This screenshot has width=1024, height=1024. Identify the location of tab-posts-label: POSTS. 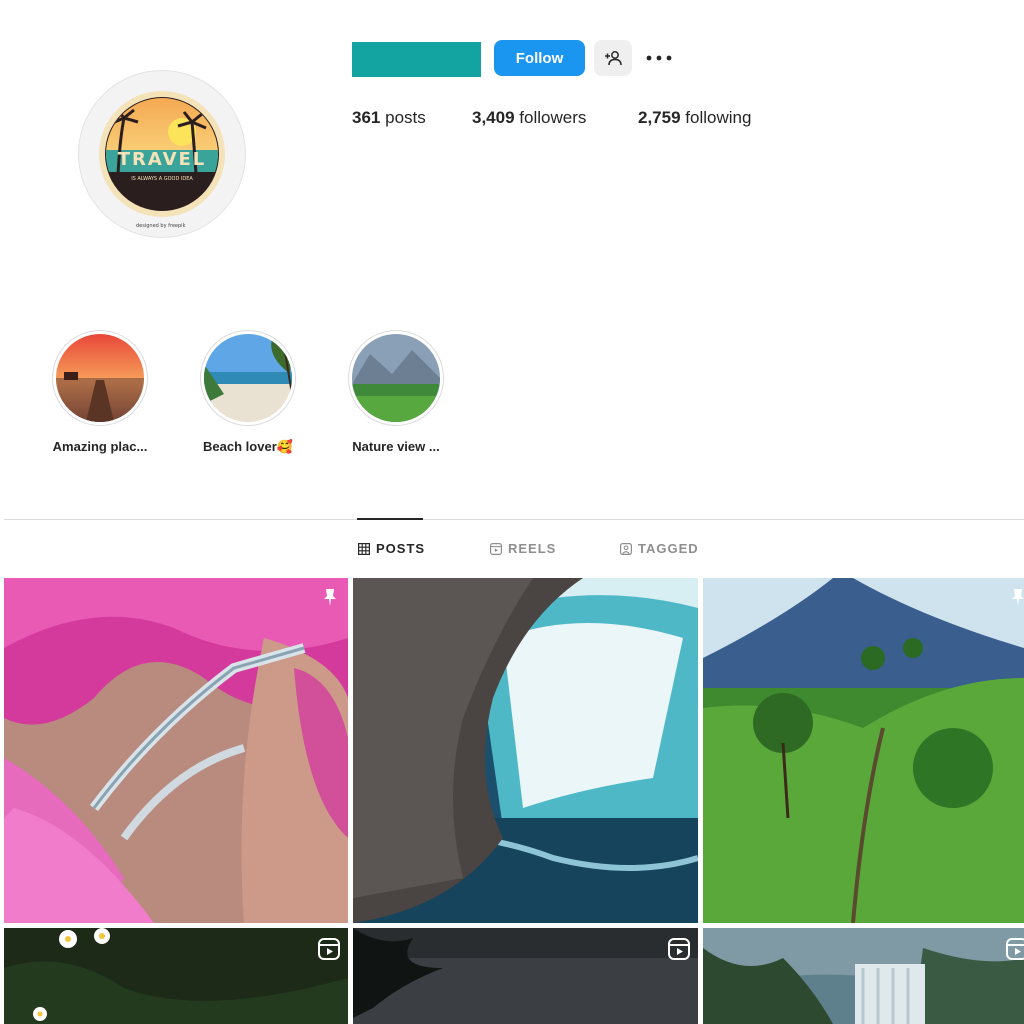
(401, 548).